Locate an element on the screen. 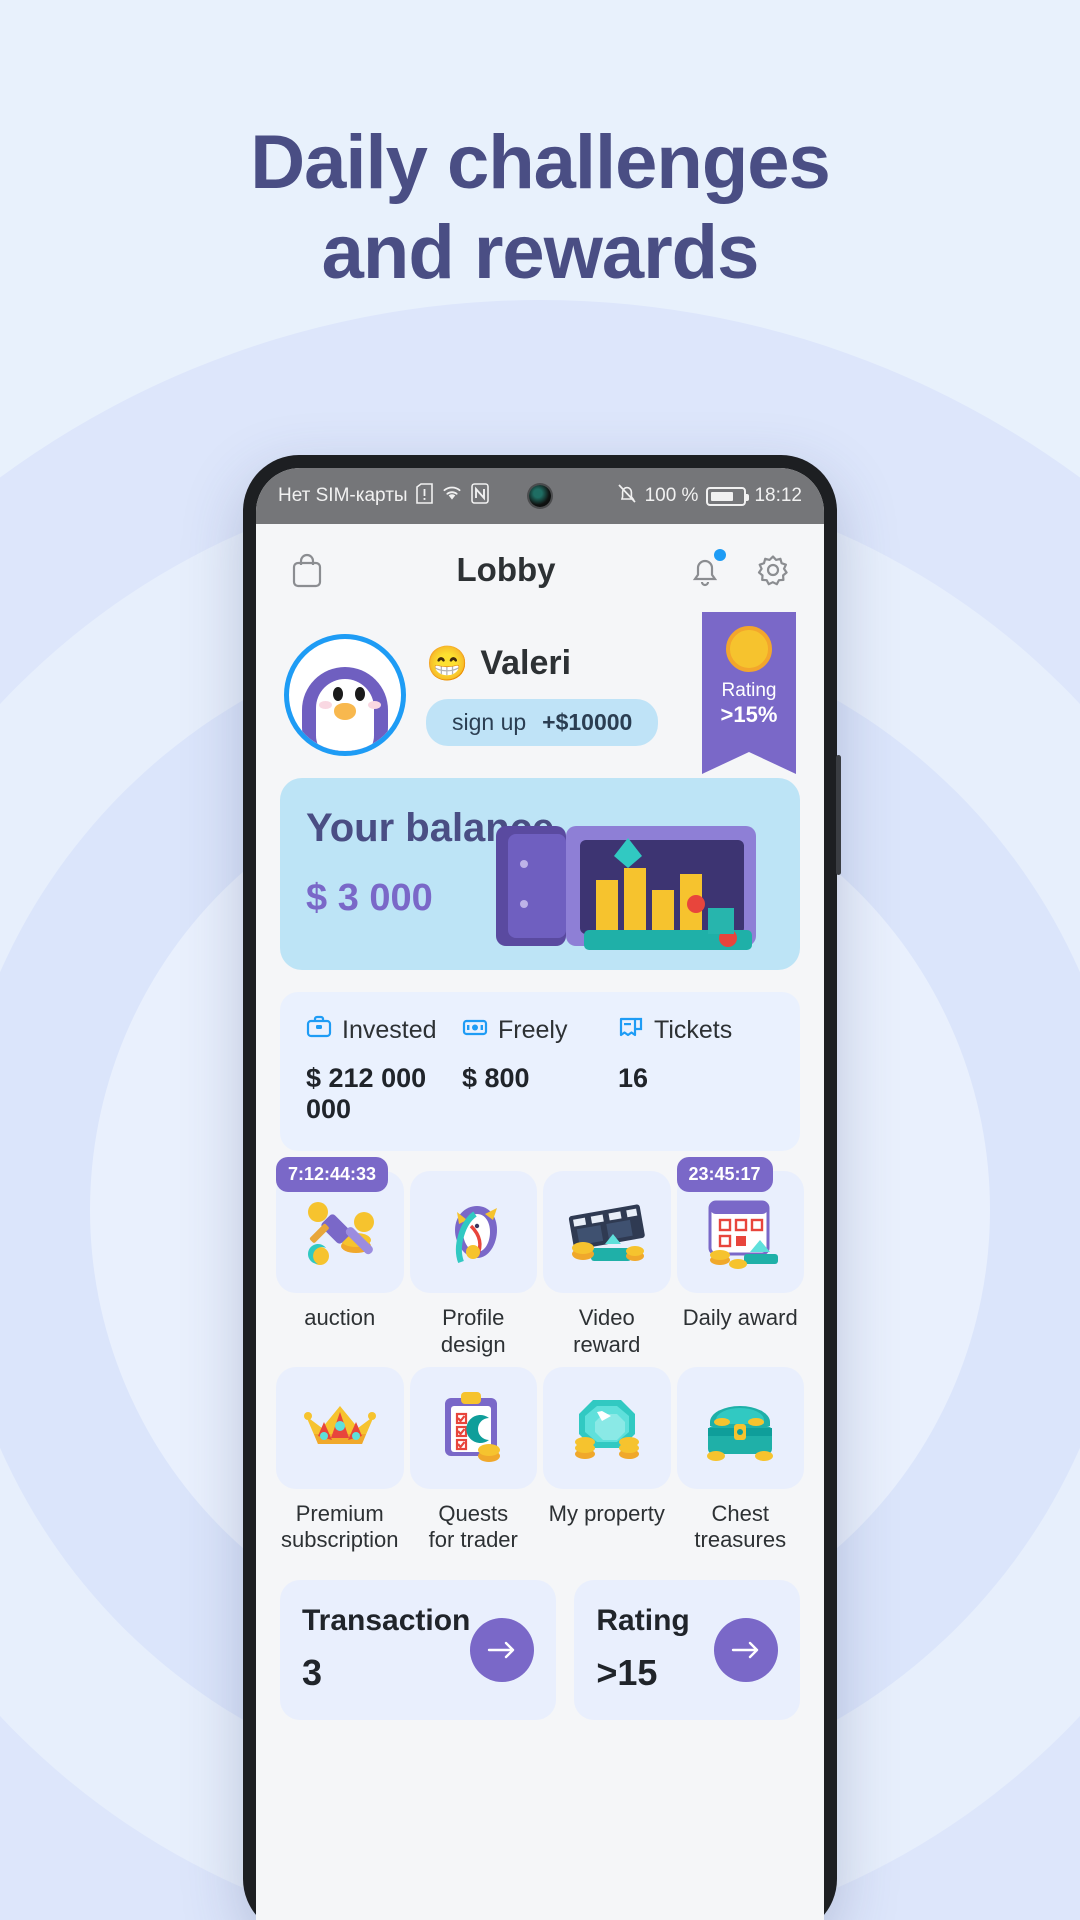  avatar-beak is located at coordinates (345, 711).